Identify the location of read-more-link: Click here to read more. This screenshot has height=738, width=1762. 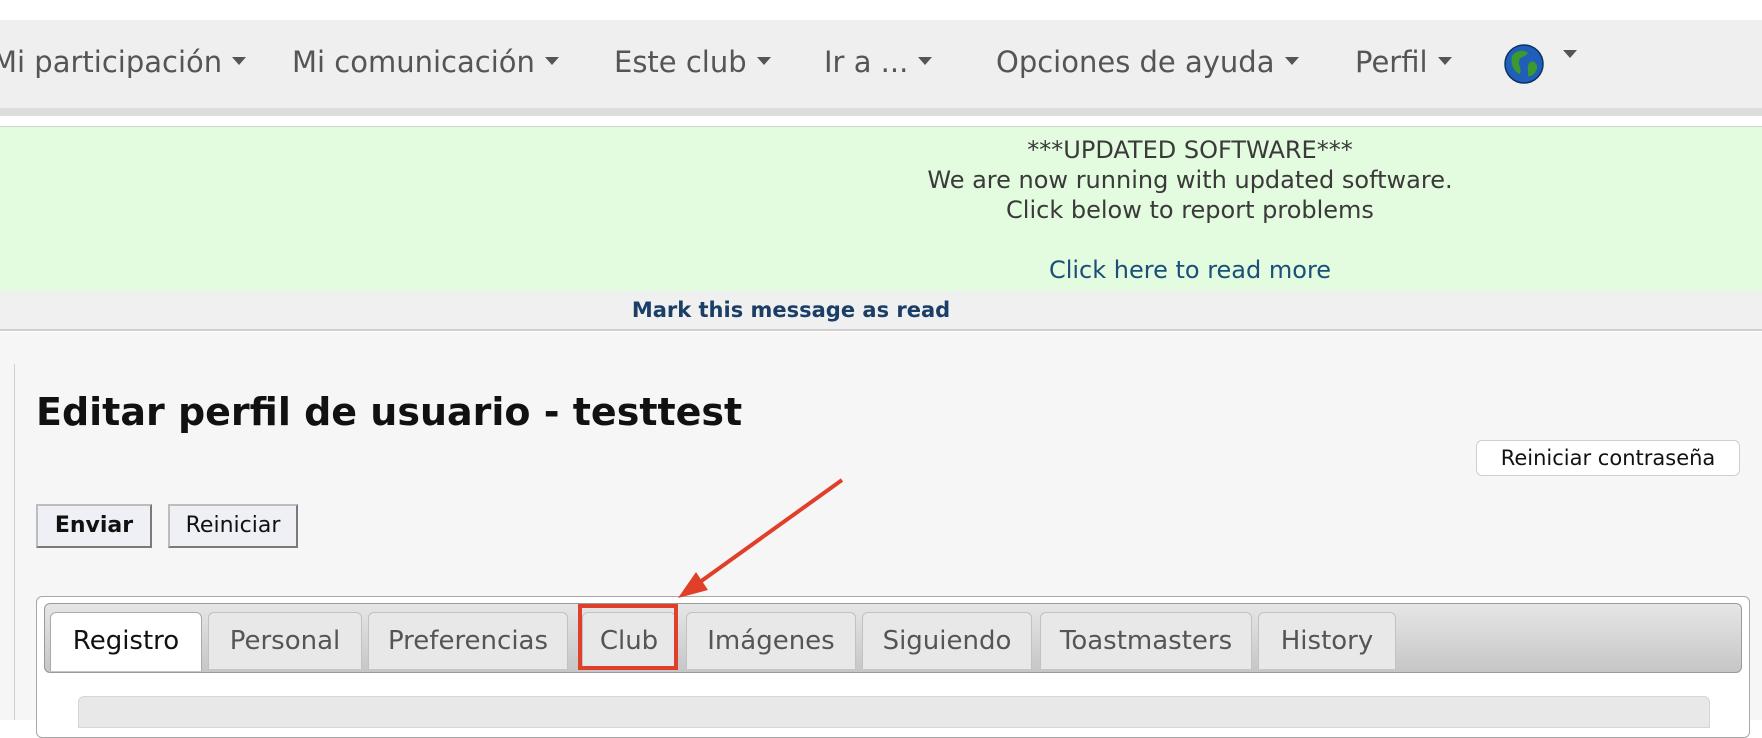
(1190, 270).